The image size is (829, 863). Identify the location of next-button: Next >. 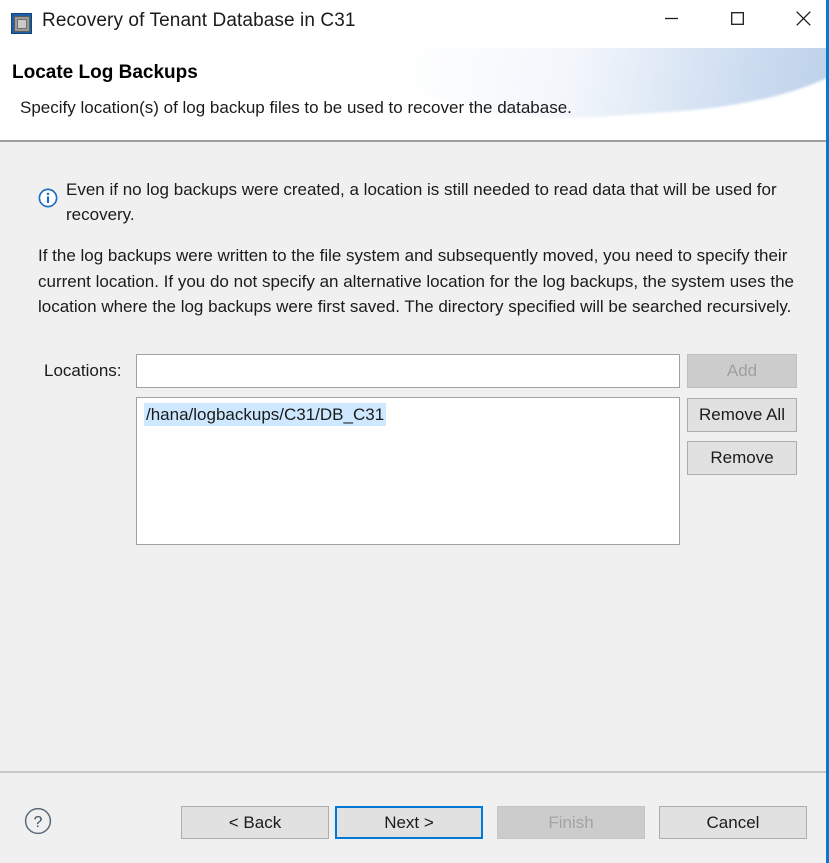
(409, 822).